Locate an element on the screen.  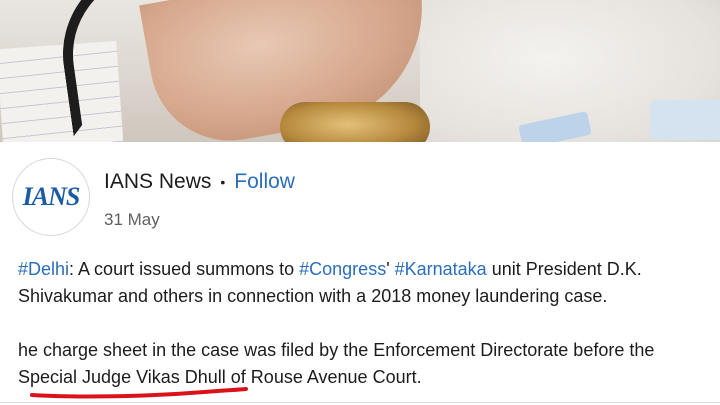
text-segment: ' is located at coordinates (390, 269).